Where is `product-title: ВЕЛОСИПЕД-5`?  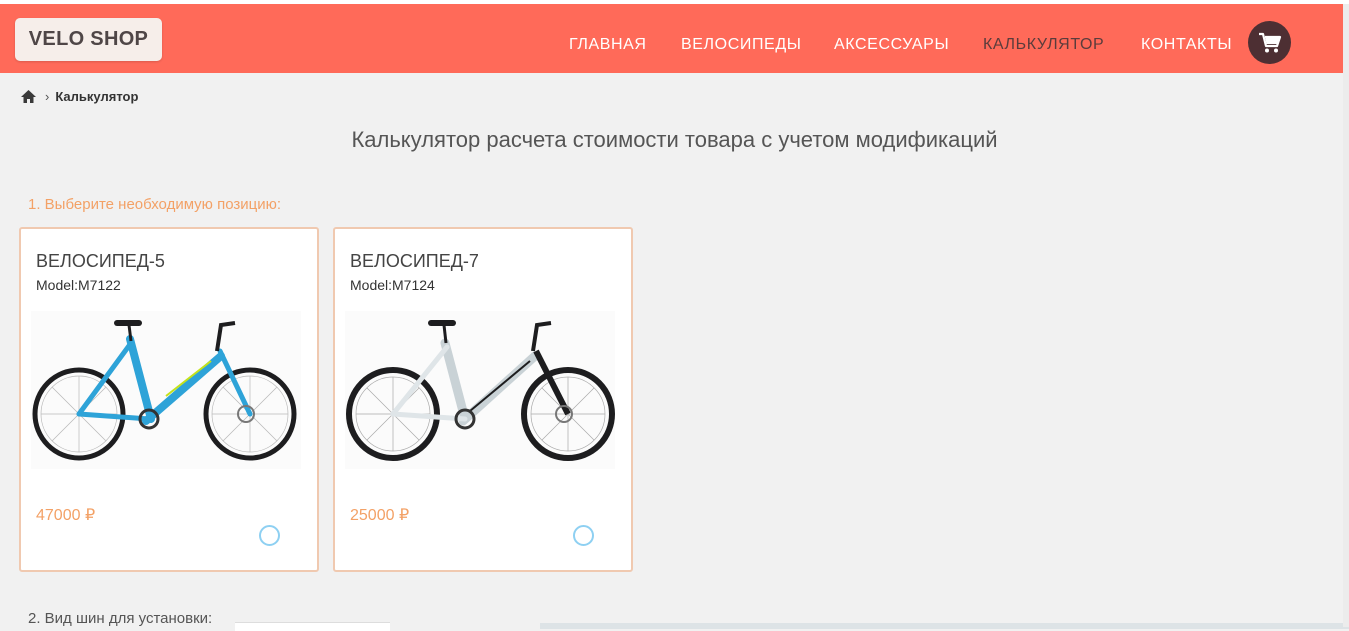 product-title: ВЕЛОСИПЕД-5 is located at coordinates (100, 261).